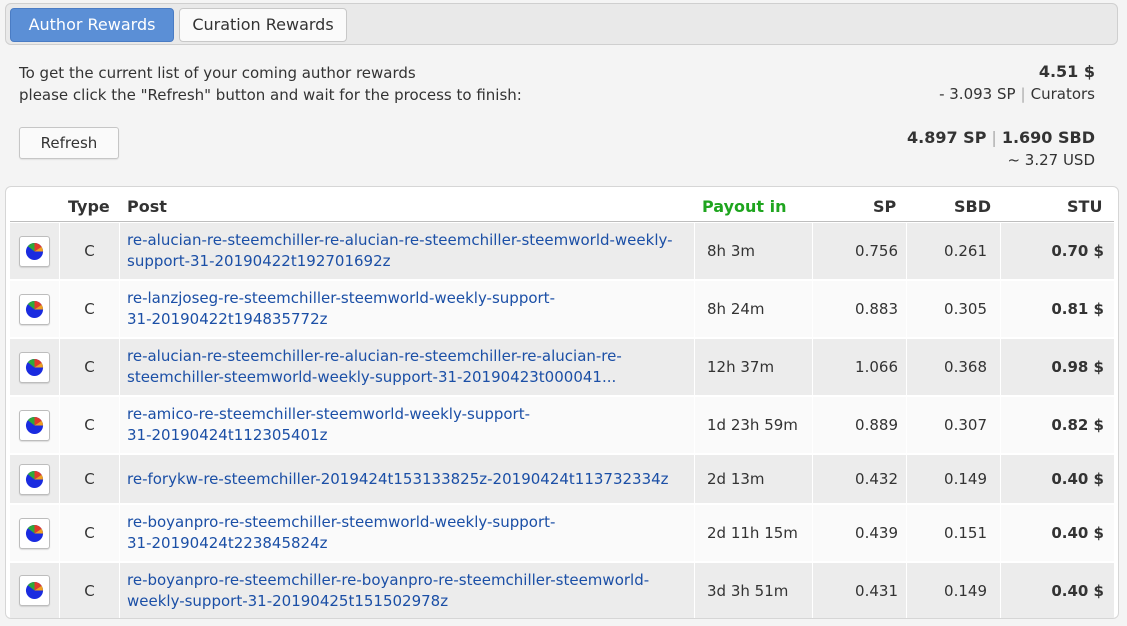 This screenshot has width=1127, height=626. Describe the element at coordinates (754, 590) in the screenshot. I see `payout-cell: 3d 3h 51m` at that location.